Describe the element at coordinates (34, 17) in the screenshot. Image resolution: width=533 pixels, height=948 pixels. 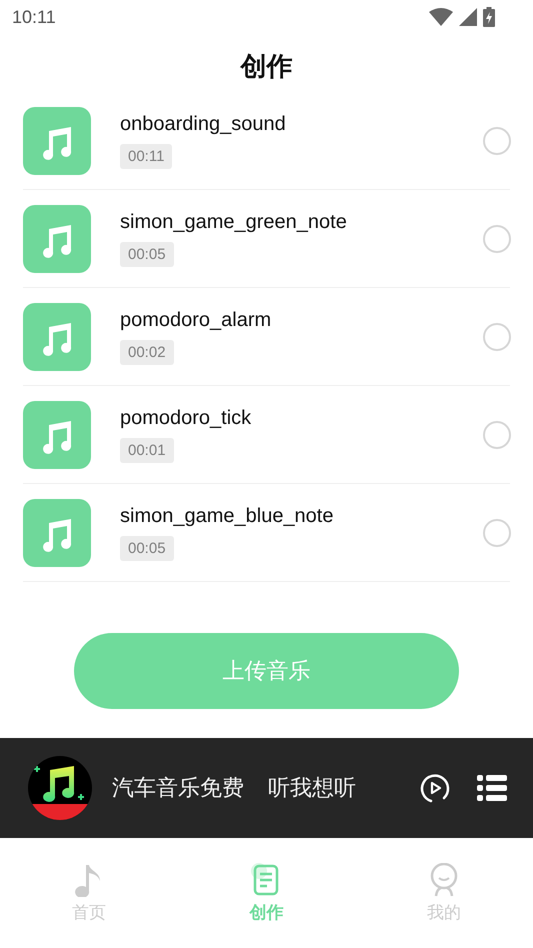
I see `status-time: 10:11` at that location.